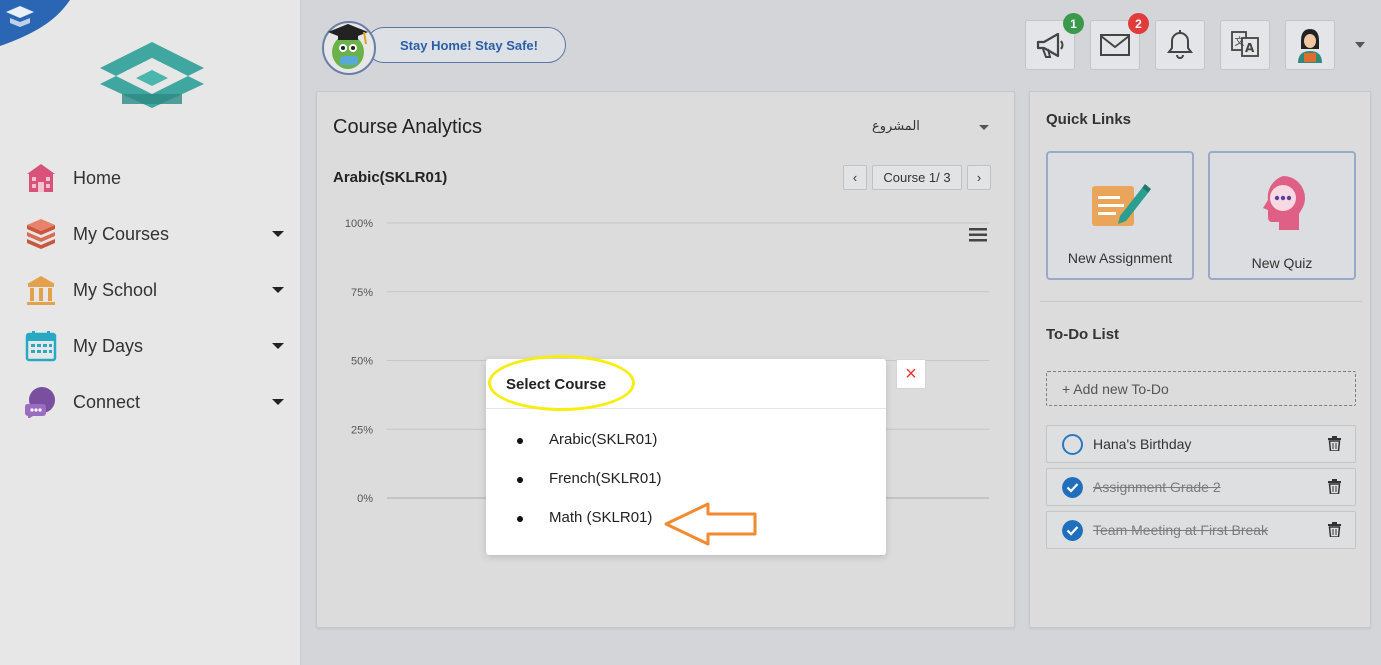 This screenshot has height=665, width=1381. What do you see at coordinates (107, 401) in the screenshot?
I see `sidebar-item-label: Connect` at bounding box center [107, 401].